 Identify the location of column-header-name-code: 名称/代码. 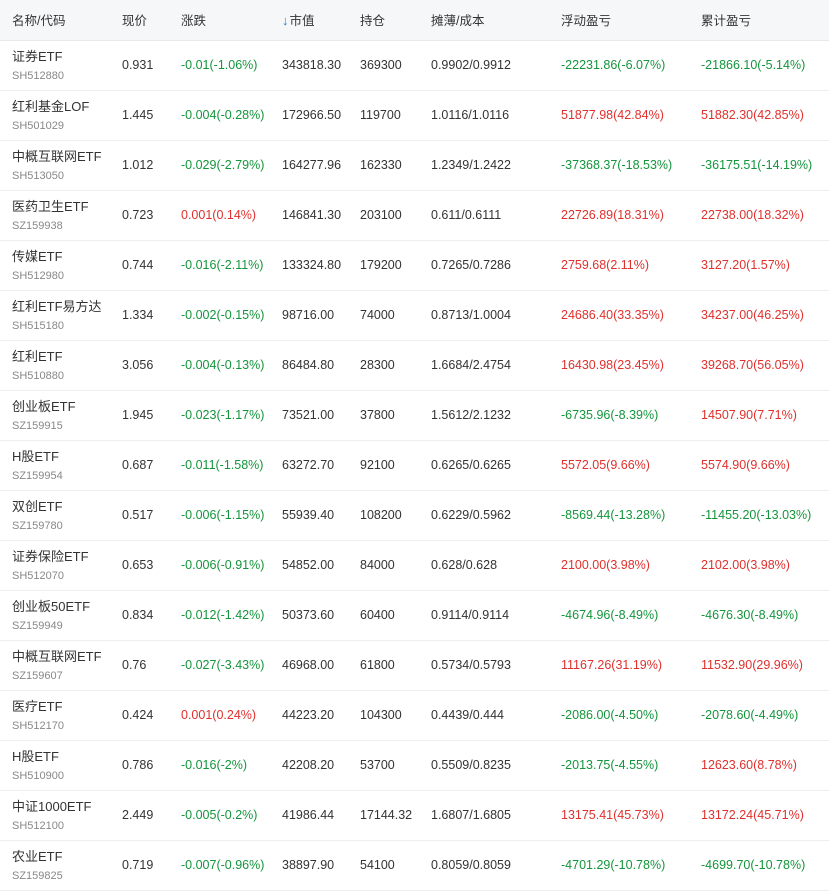
(55, 20).